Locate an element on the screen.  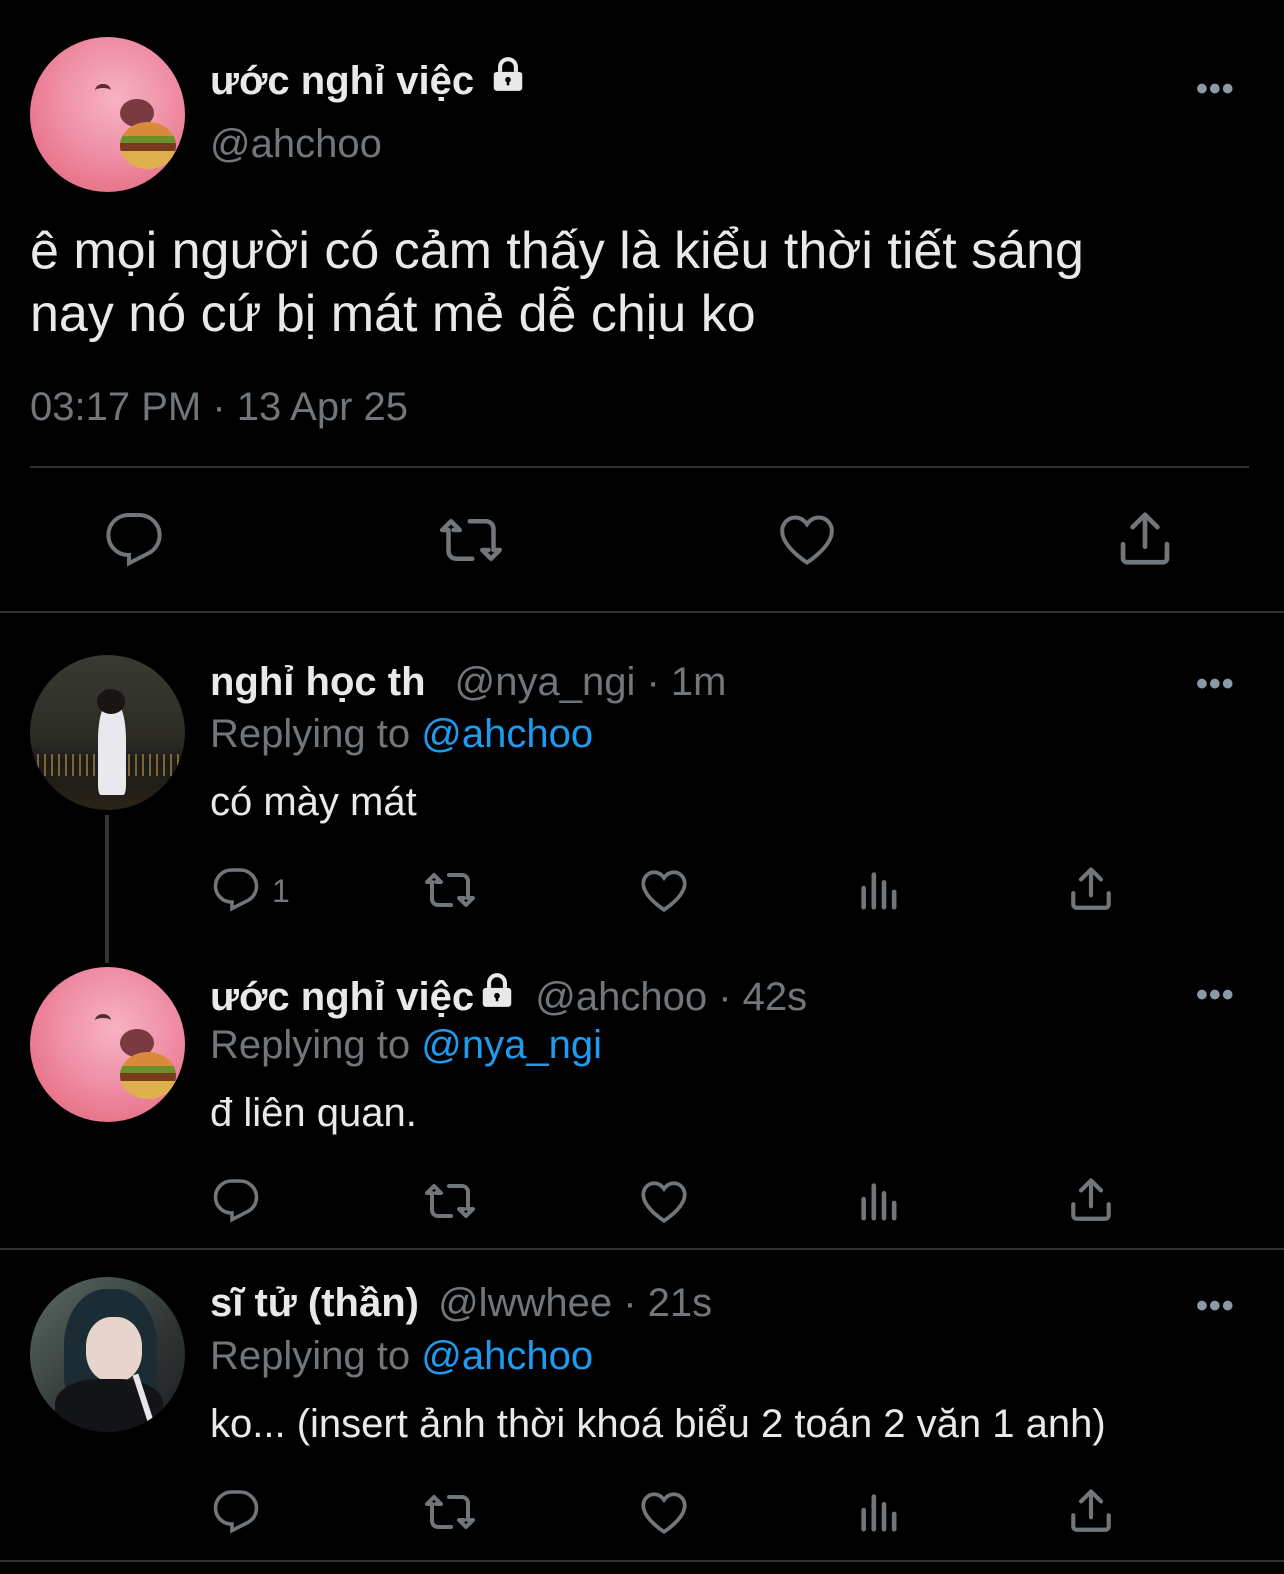
reply-text: đ liên quan. is located at coordinates (313, 1113).